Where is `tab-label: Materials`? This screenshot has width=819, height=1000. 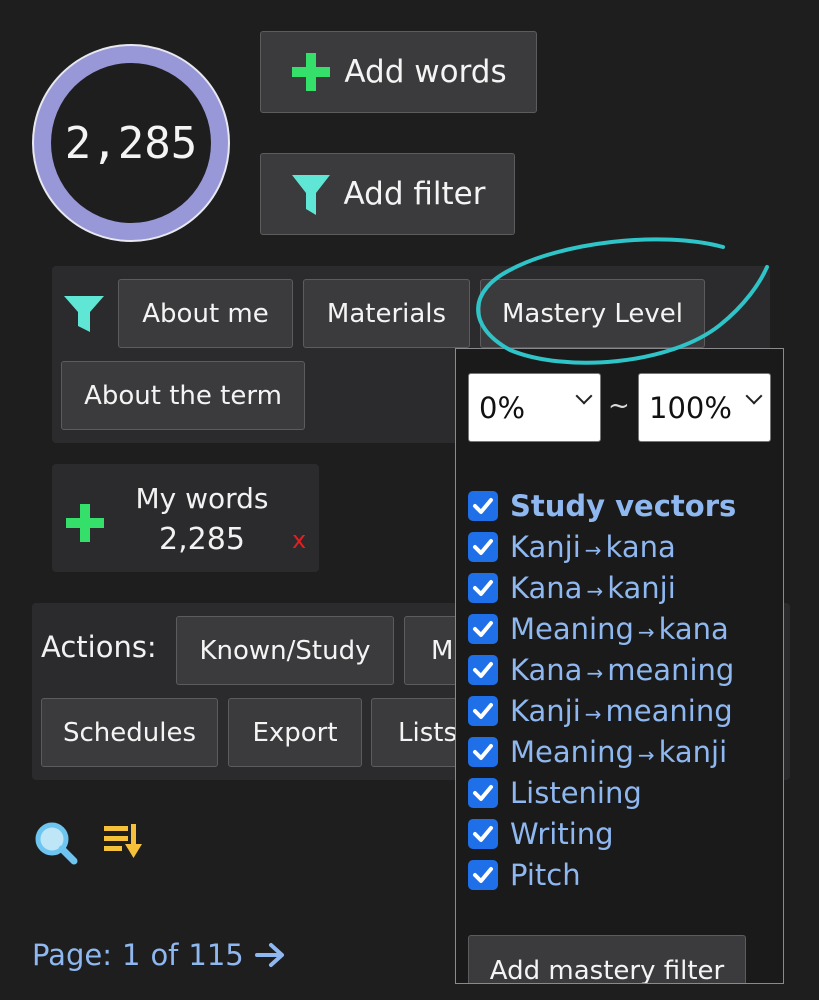 tab-label: Materials is located at coordinates (386, 313).